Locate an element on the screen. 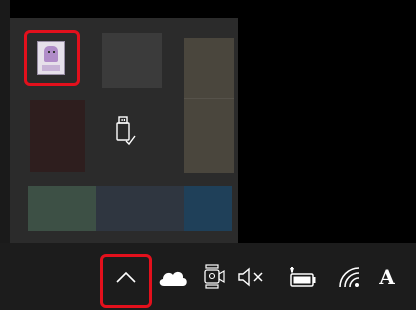 The image size is (416, 310). volume-button is located at coordinates (251, 276).